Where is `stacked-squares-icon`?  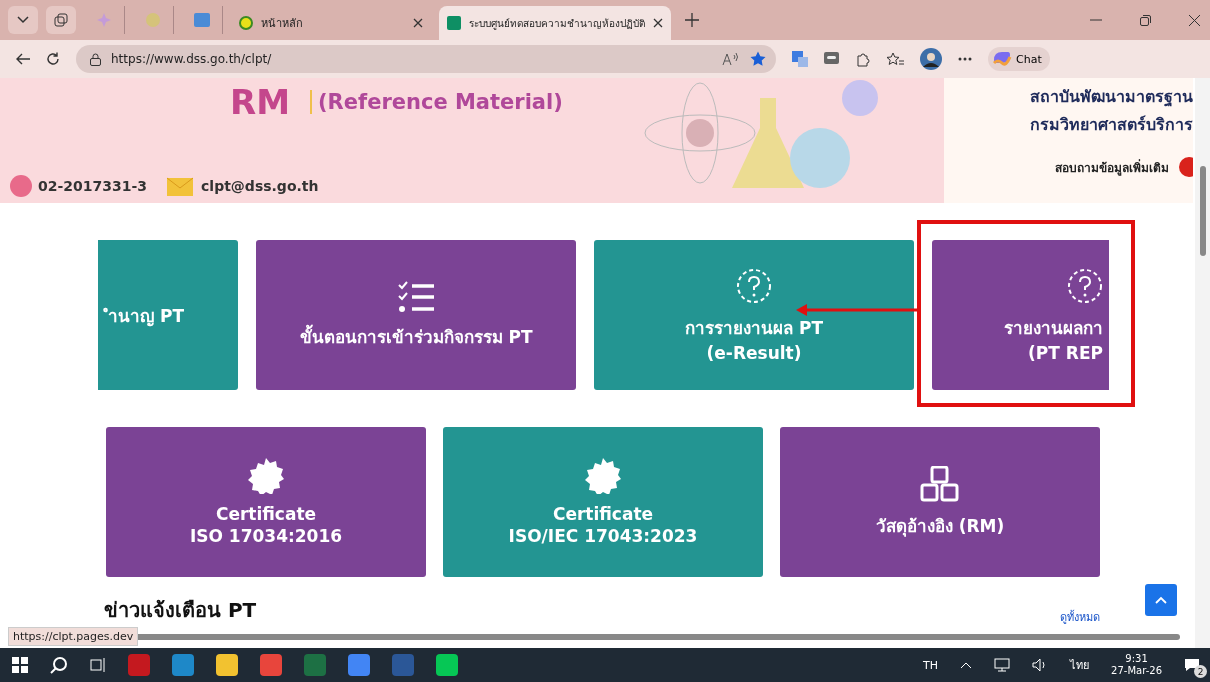
stacked-squares-icon is located at coordinates (61, 20).